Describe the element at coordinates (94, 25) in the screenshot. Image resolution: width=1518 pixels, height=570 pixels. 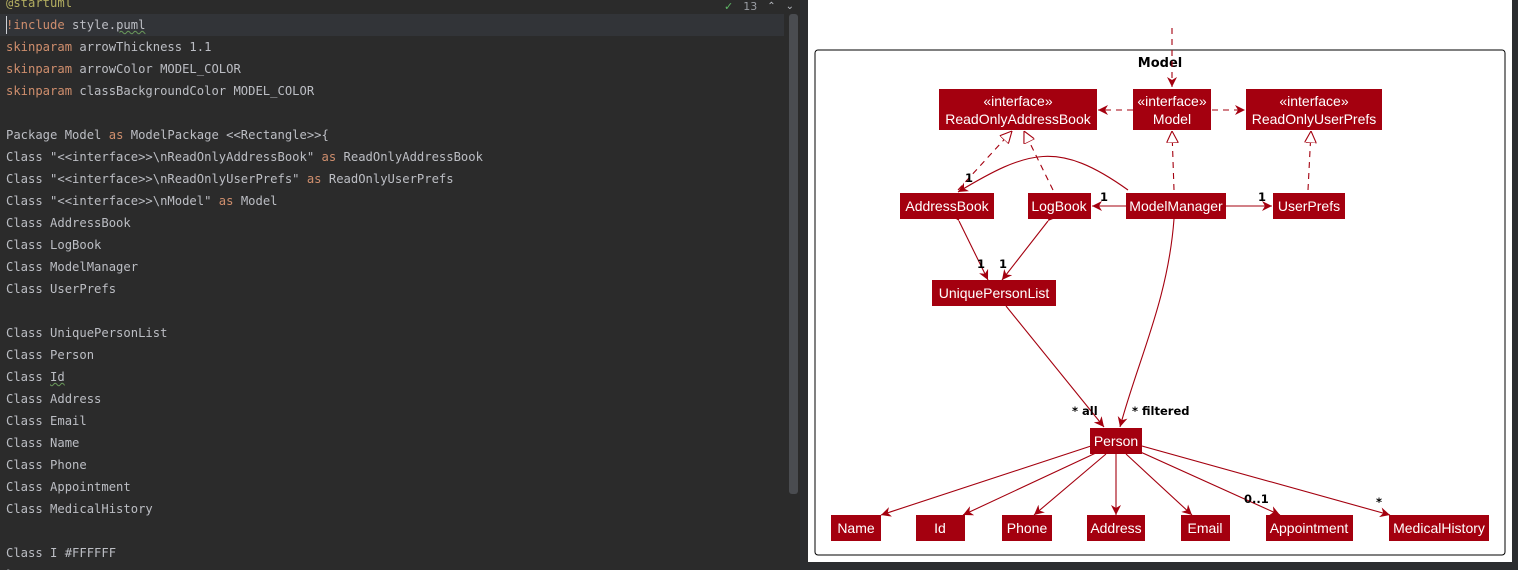
I see `code-token: style.` at that location.